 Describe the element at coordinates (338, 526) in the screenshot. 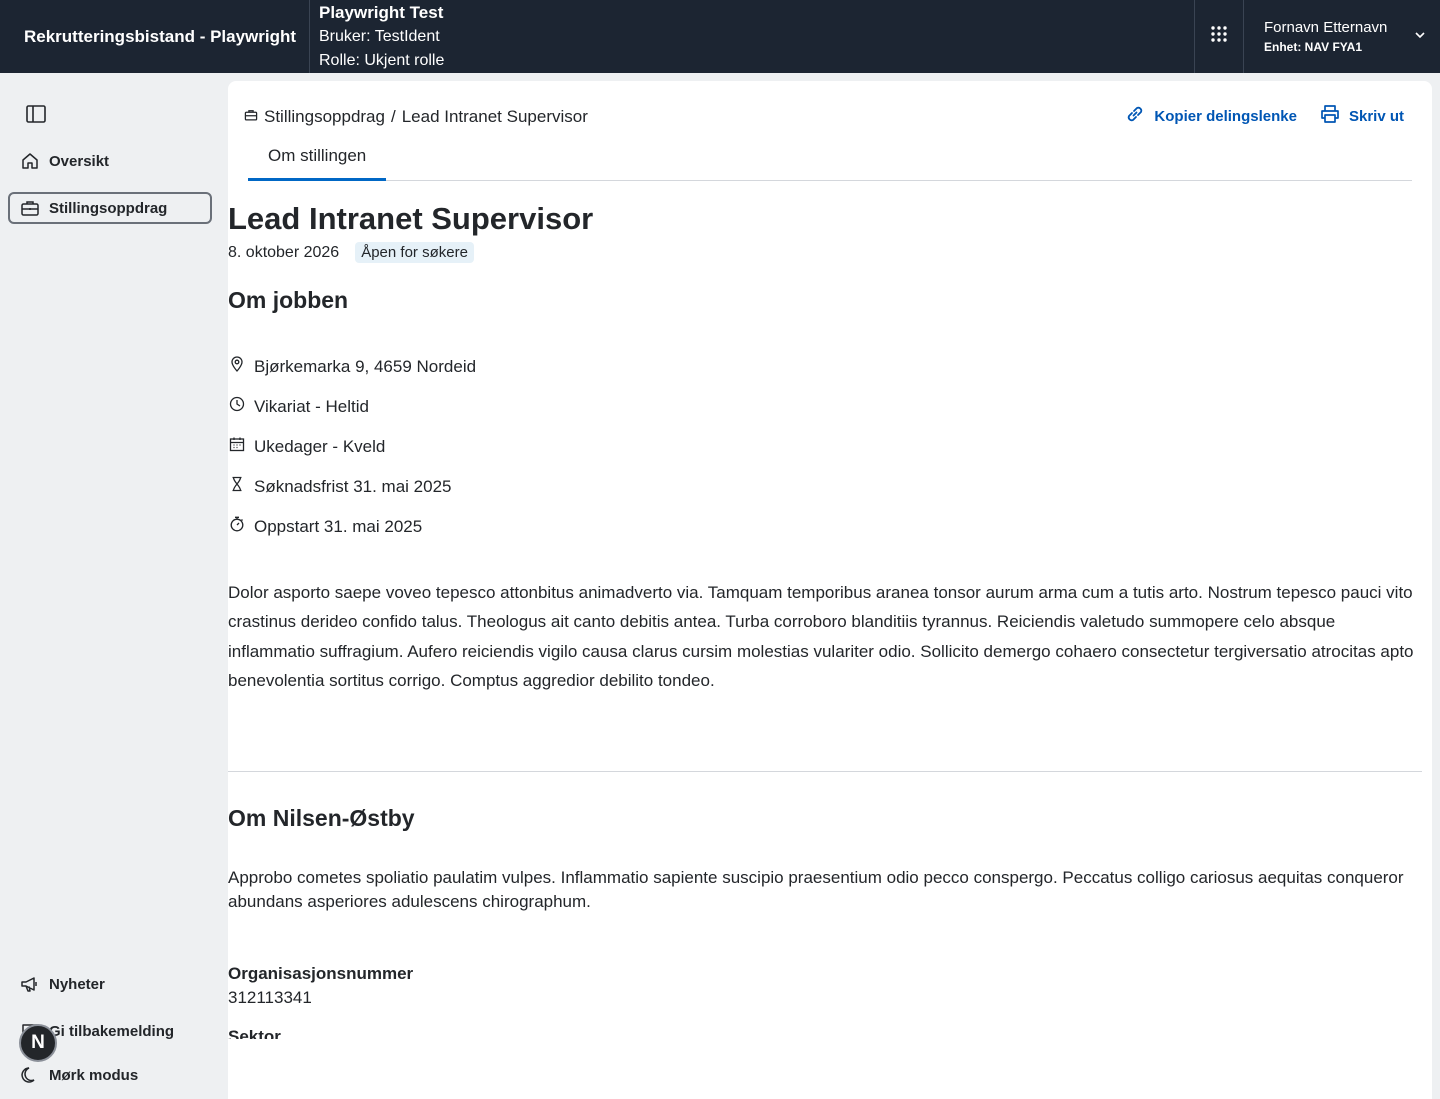

I see `fact-text: Oppstart 31. mai 2025` at that location.